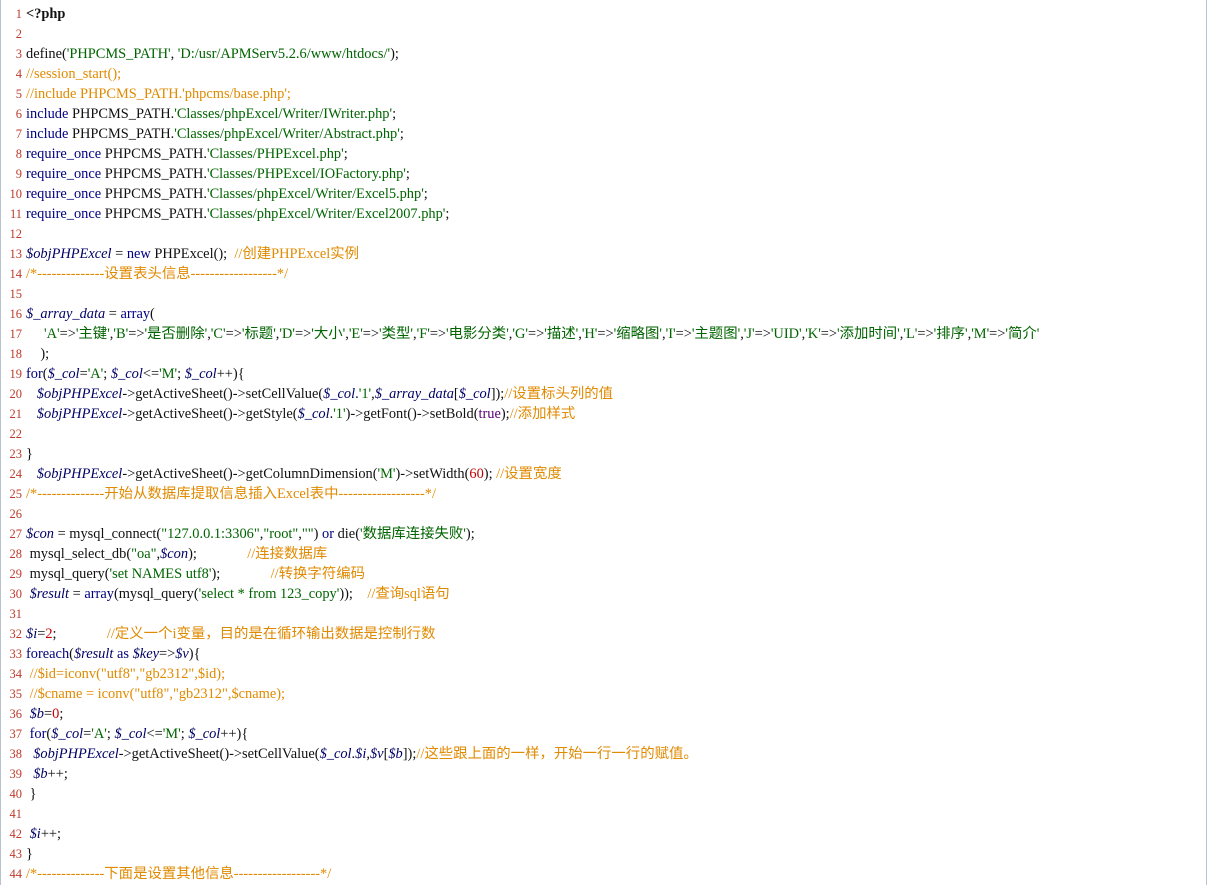 Image resolution: width=1208 pixels, height=885 pixels. Describe the element at coordinates (520, 334) in the screenshot. I see `code-token: 'G'` at that location.